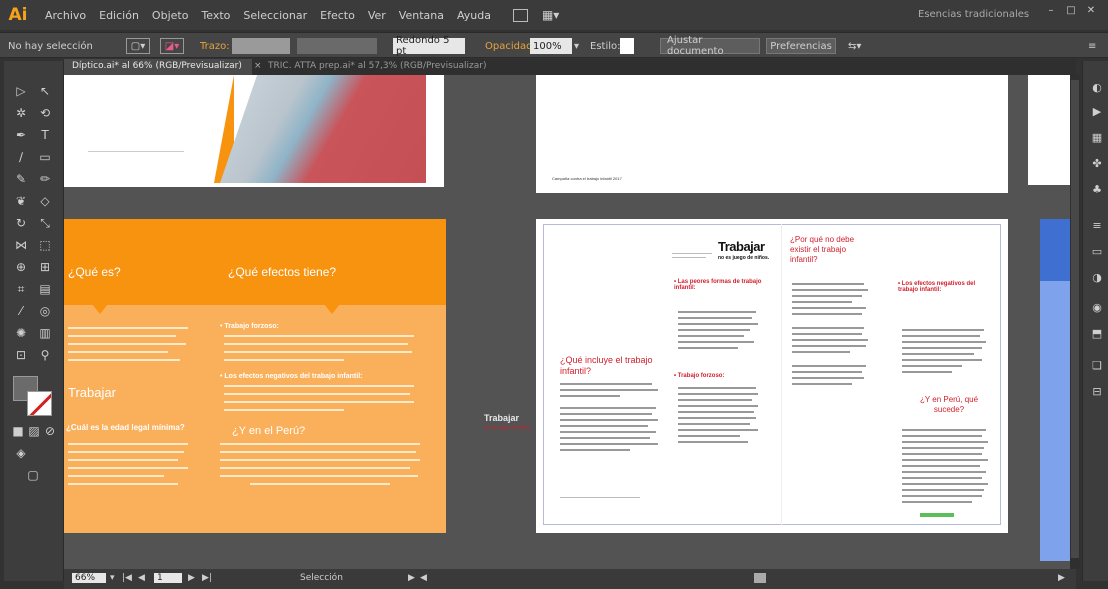 This screenshot has width=1108, height=589. What do you see at coordinates (21, 157) in the screenshot?
I see `line-tool-icon: ∕` at bounding box center [21, 157].